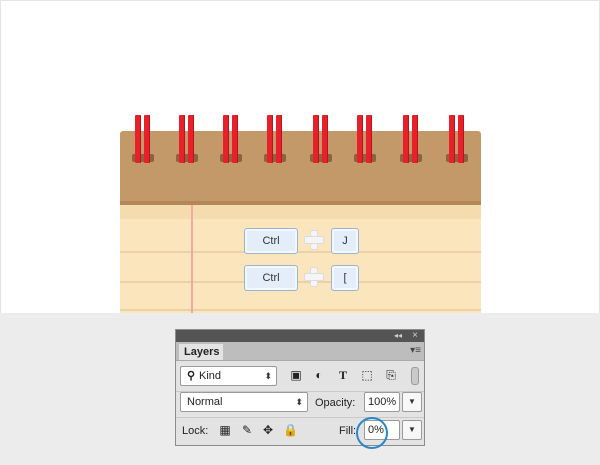  Describe the element at coordinates (300, 351) in the screenshot. I see `panel-tab-bar: Layers ▾≡` at that location.